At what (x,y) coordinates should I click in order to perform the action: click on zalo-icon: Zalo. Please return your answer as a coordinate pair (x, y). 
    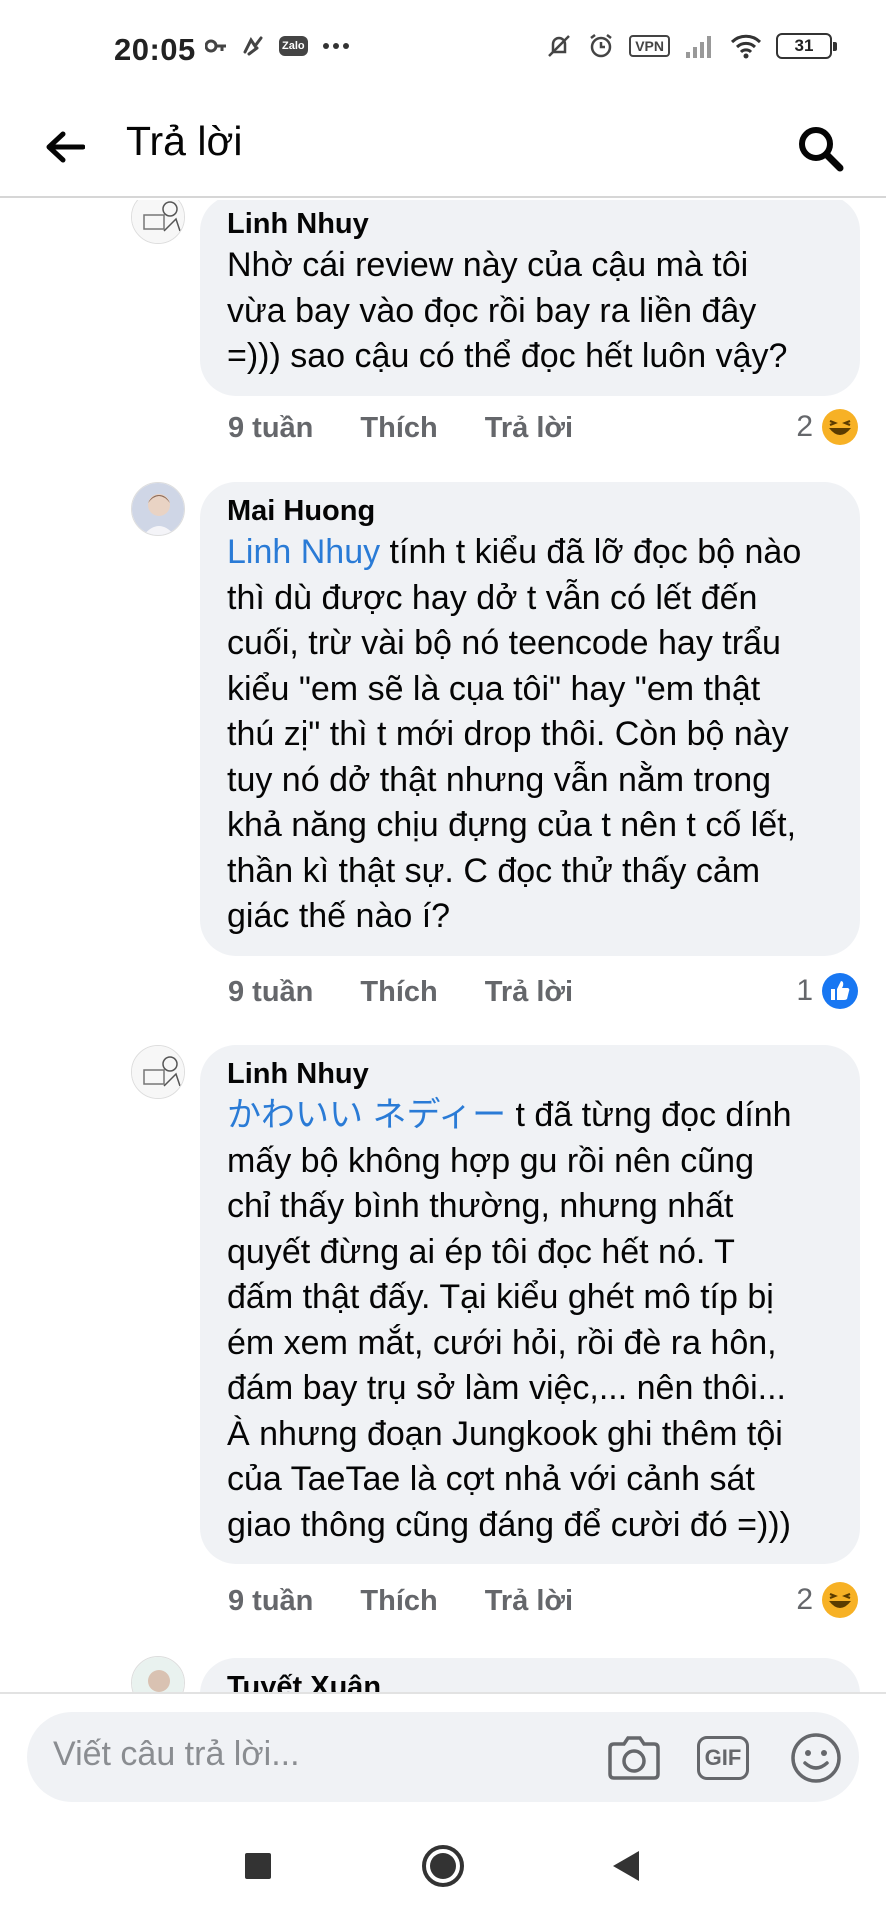
    Looking at the image, I should click on (293, 46).